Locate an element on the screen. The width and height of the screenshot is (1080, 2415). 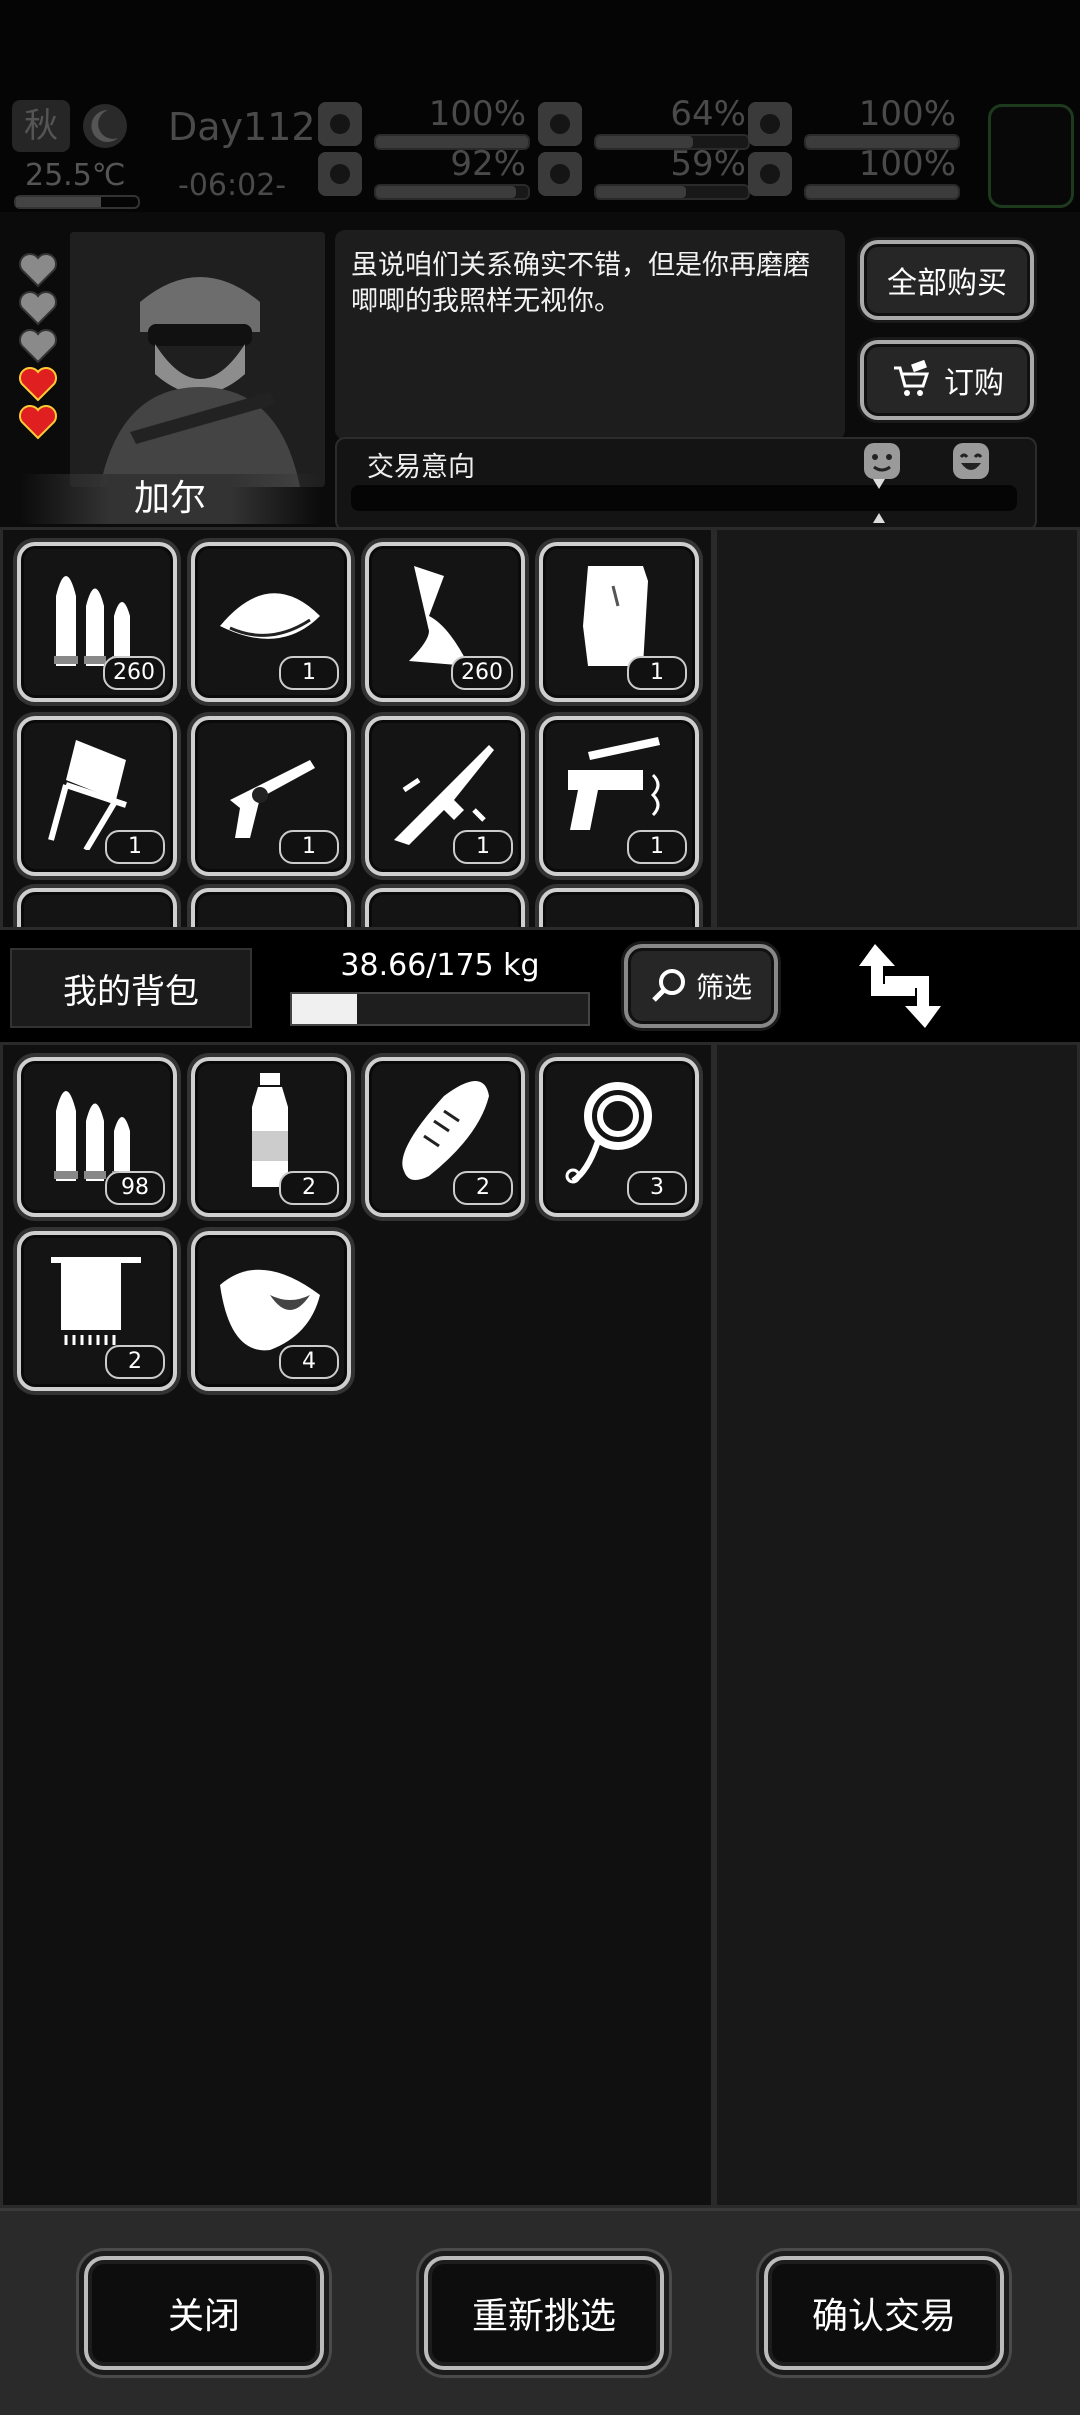
medkit-icon is located at coordinates (340, 124).